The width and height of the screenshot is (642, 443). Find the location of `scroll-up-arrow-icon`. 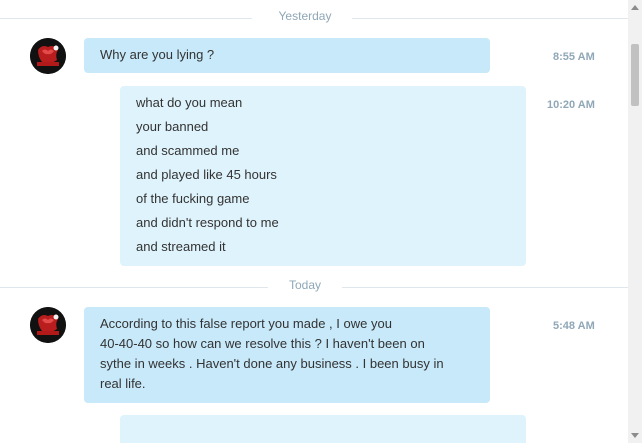

scroll-up-arrow-icon is located at coordinates (635, 7).